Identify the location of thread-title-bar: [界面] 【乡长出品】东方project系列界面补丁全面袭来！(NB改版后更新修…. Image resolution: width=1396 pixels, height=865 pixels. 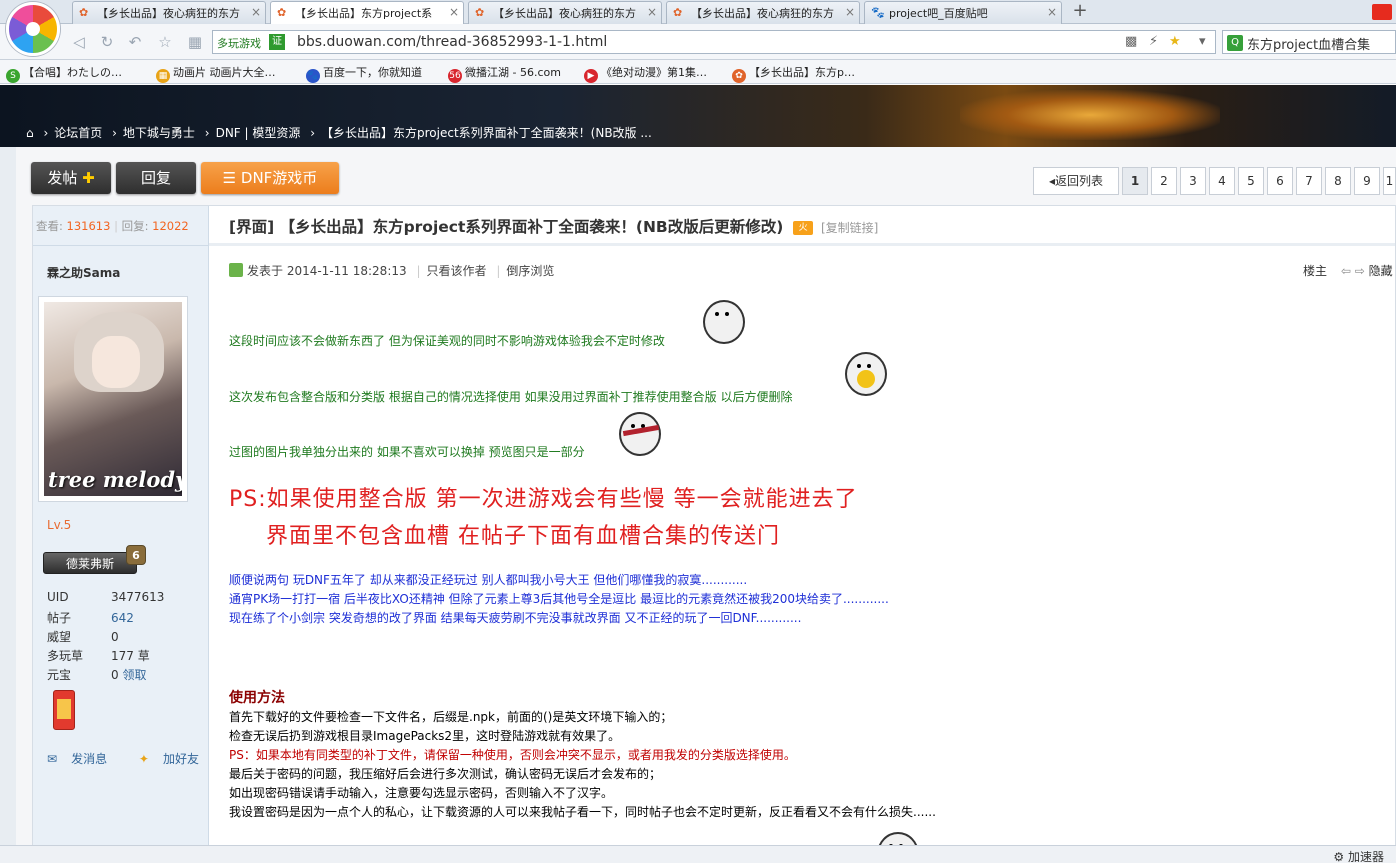
(802, 226).